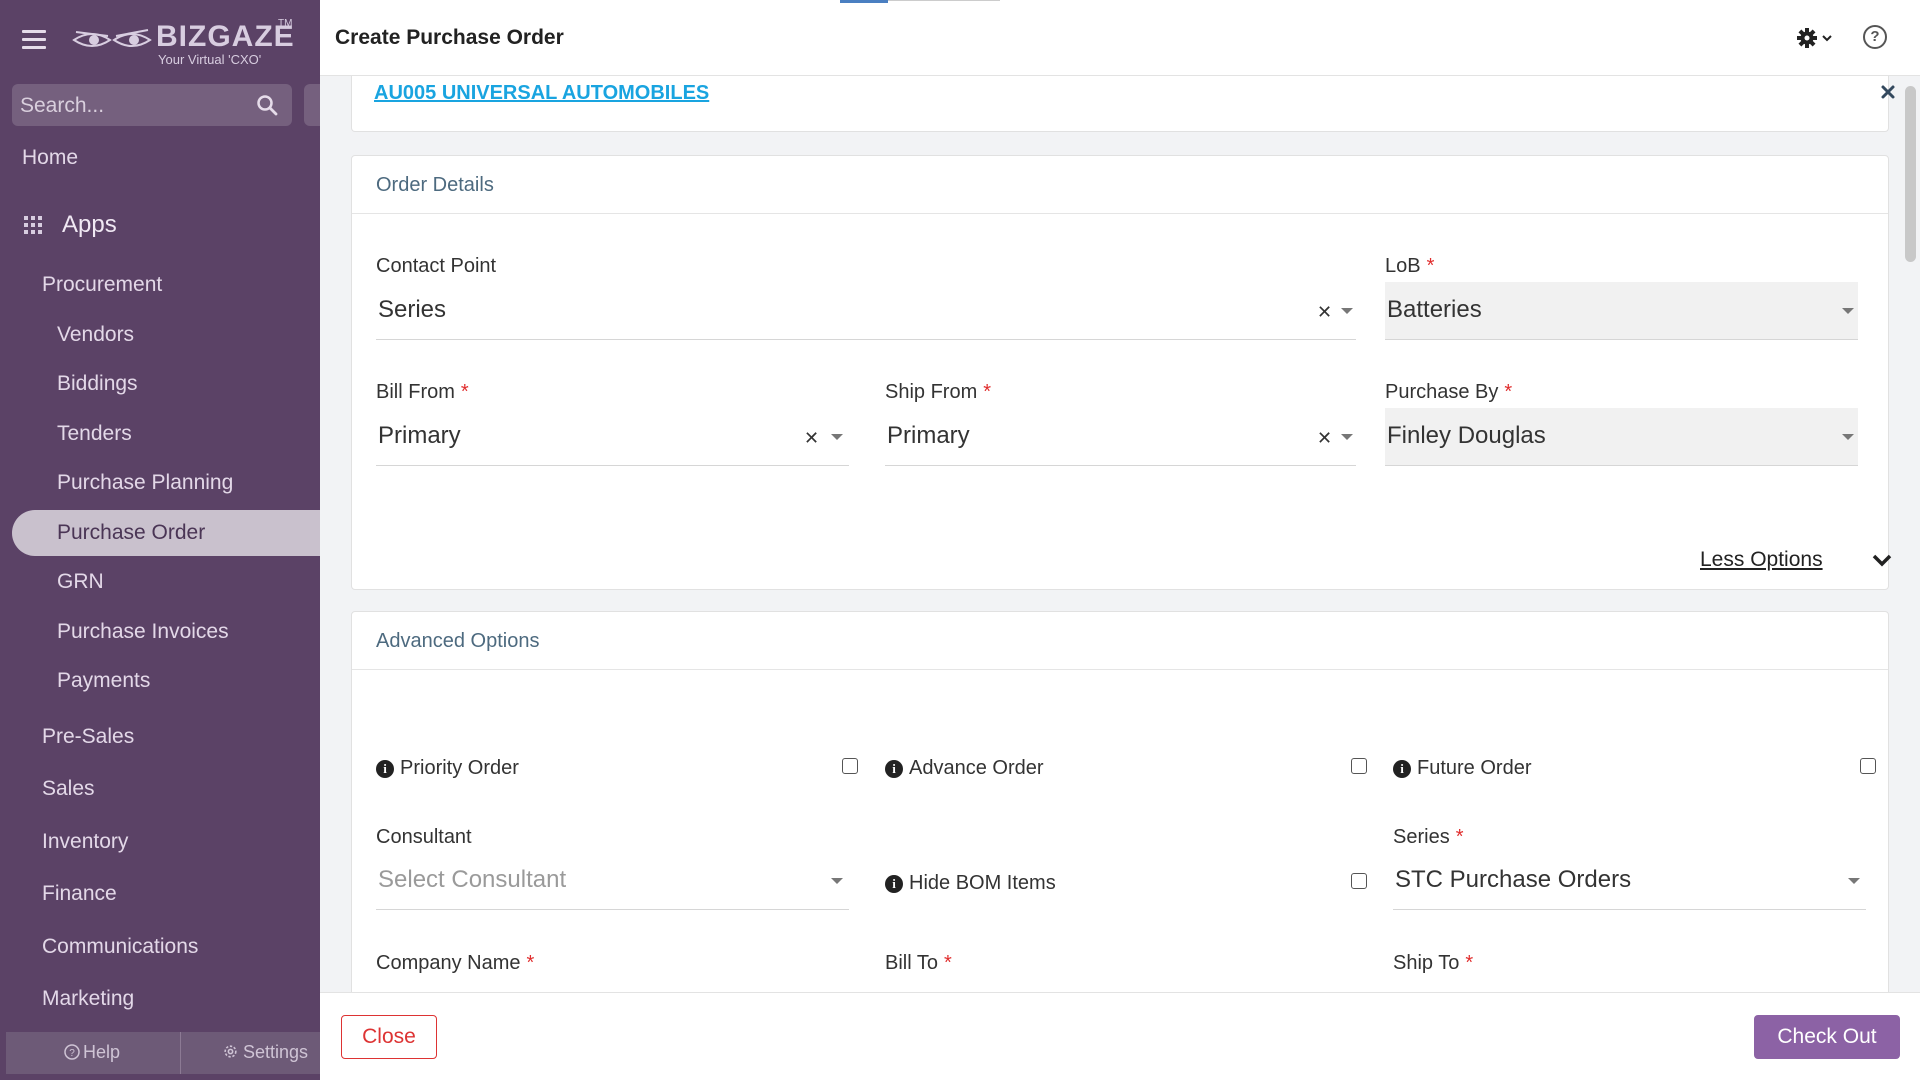  What do you see at coordinates (145, 483) in the screenshot?
I see `sidebar-item-purchase-planning: Purchase Planning` at bounding box center [145, 483].